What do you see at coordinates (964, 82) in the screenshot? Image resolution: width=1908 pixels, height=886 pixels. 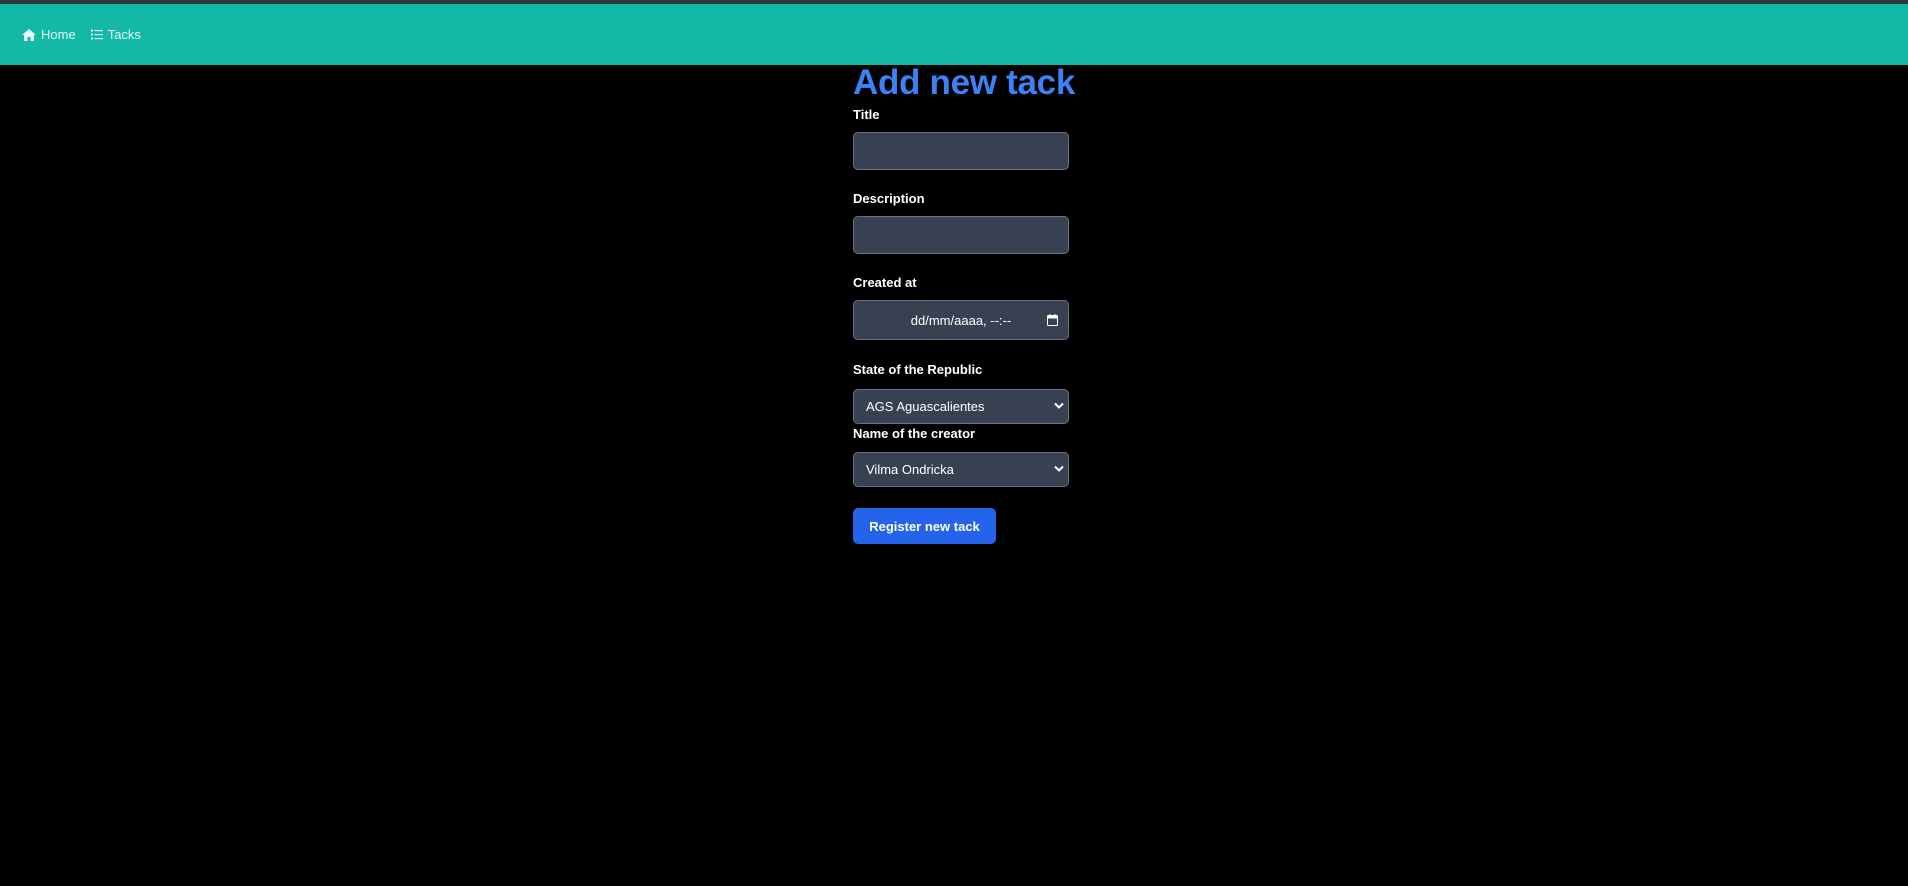 I see `page-title: Add new tack` at bounding box center [964, 82].